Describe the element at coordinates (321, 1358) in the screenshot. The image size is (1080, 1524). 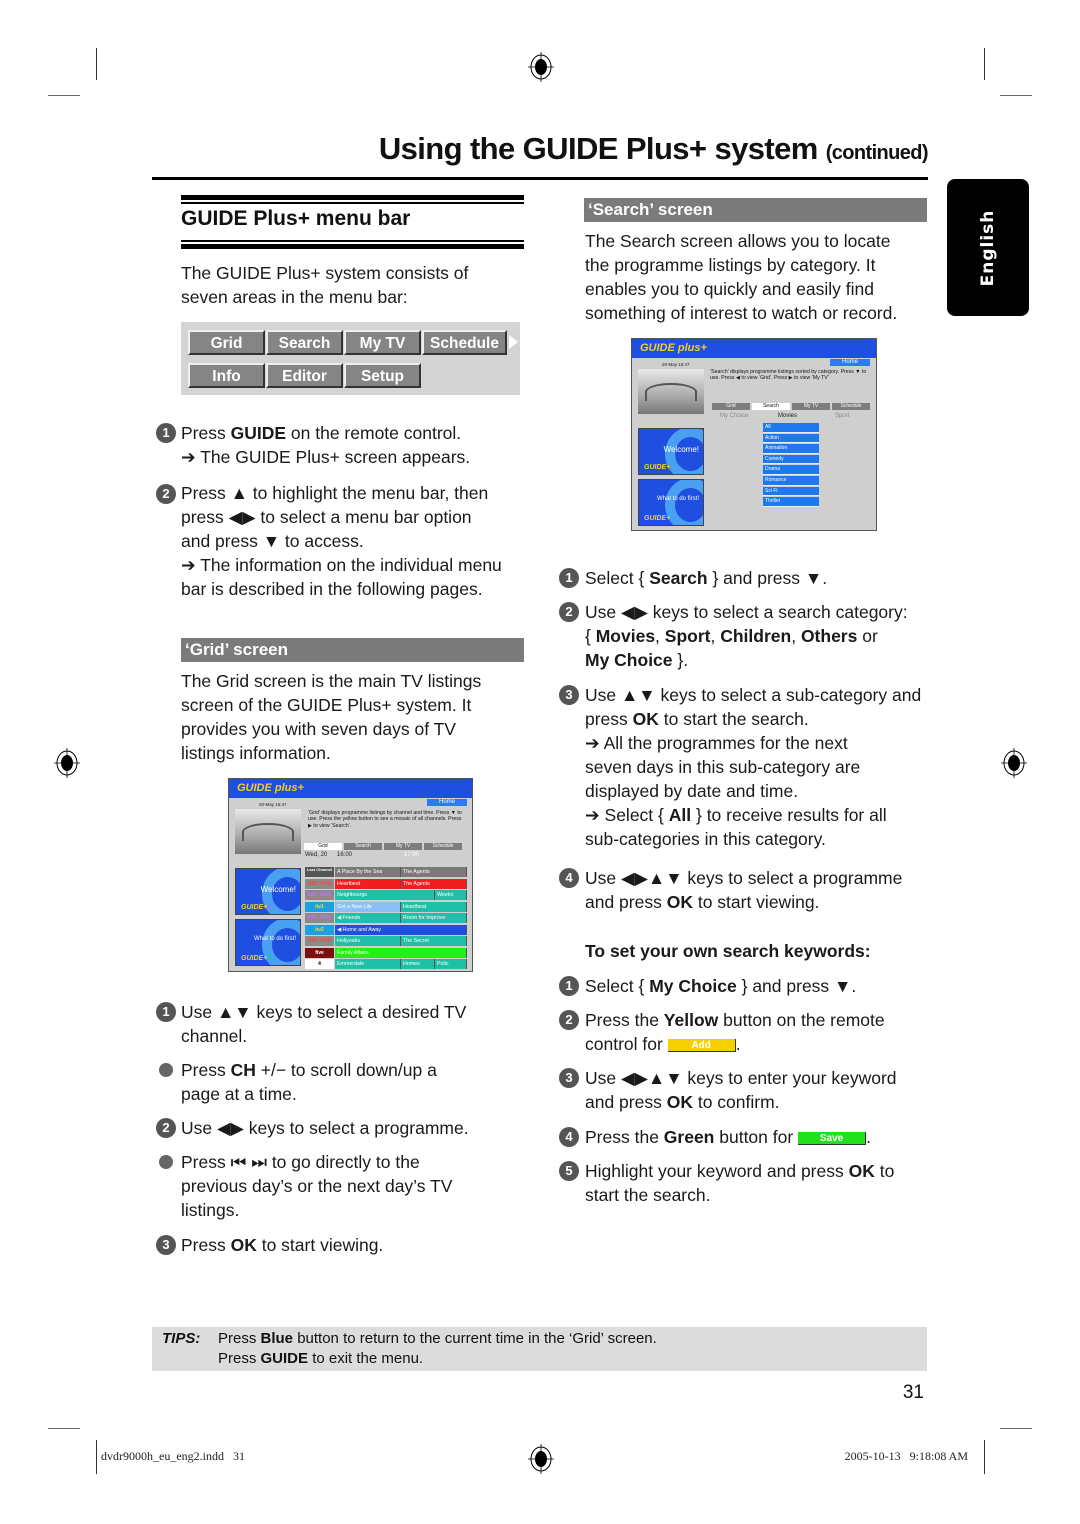
I see `tips-line: Press GUIDE to exit the menu.` at that location.